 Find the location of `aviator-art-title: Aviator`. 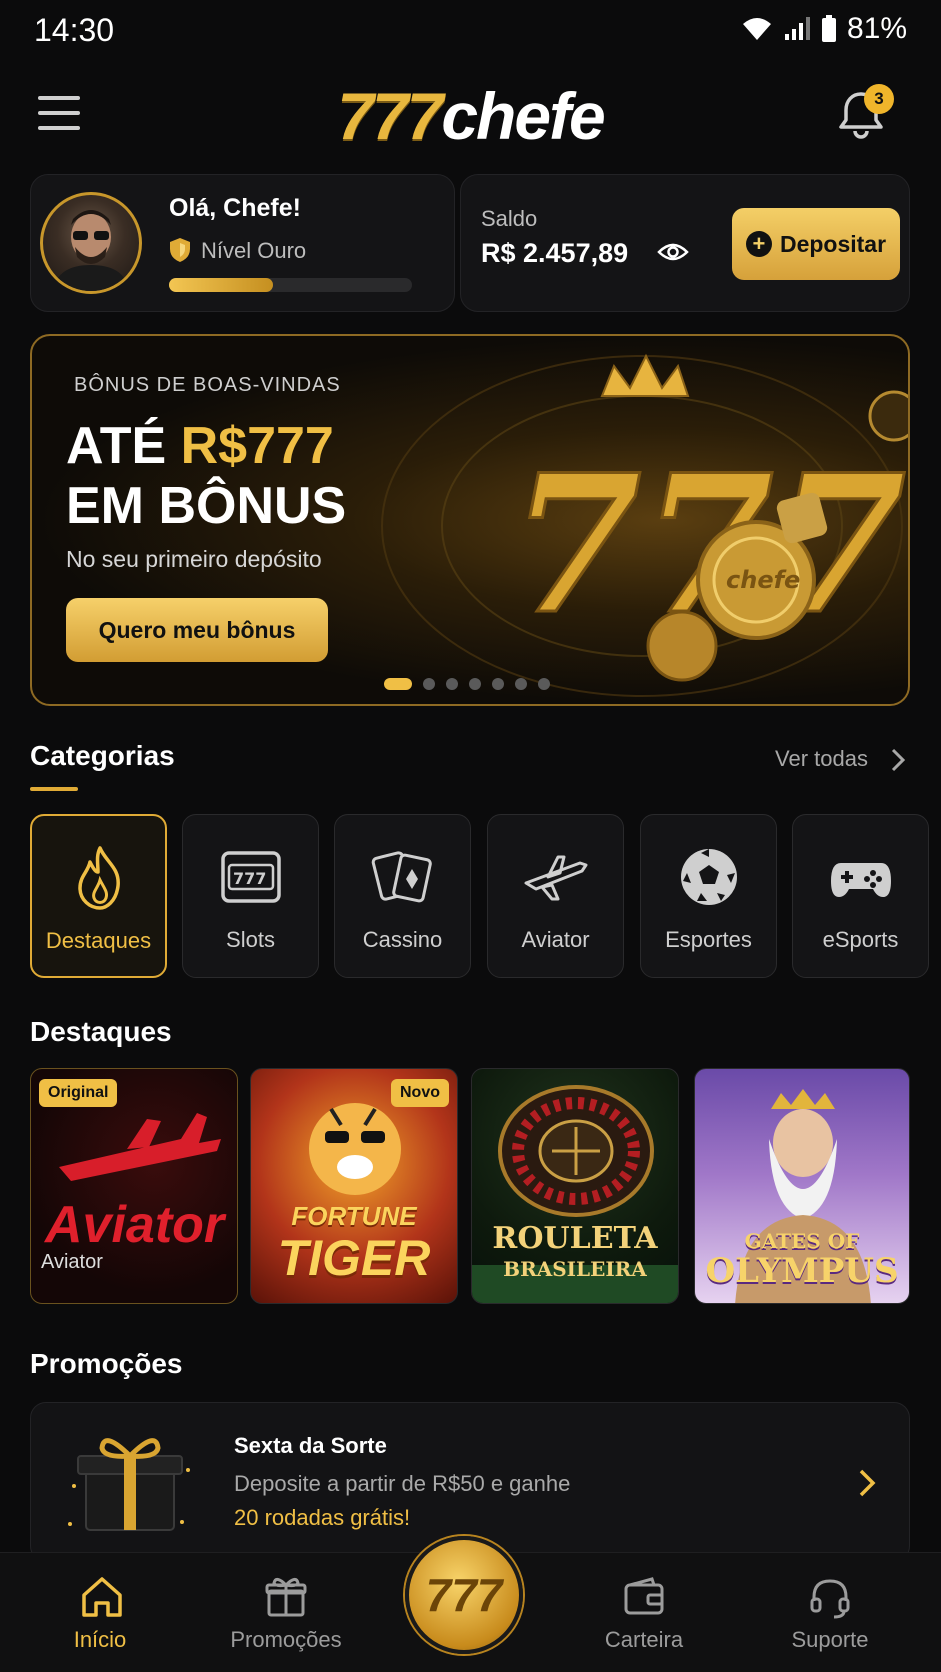

aviator-art-title: Aviator is located at coordinates (135, 1225).